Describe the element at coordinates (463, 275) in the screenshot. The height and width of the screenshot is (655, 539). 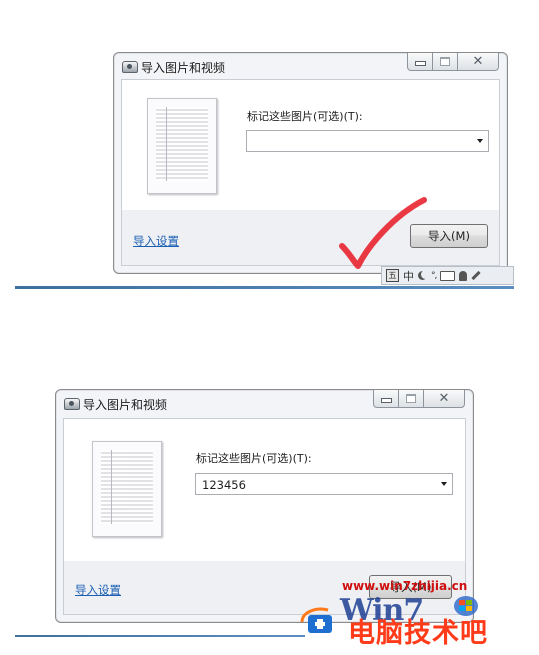
I see `user-icon` at that location.